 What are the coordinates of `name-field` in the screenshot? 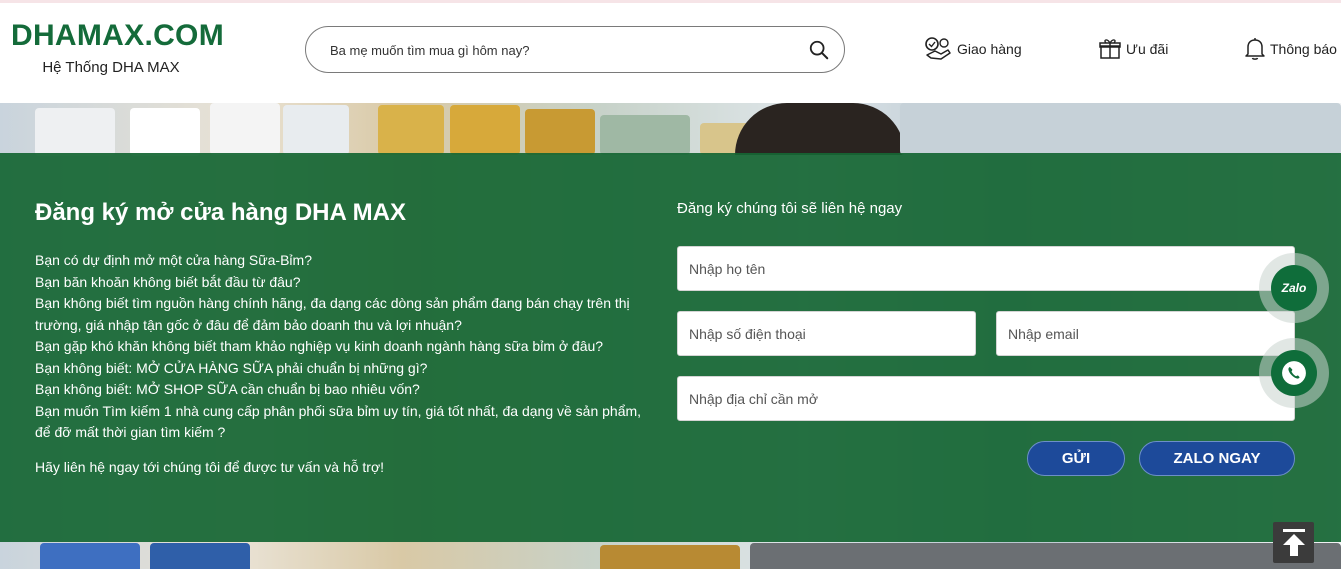 It's located at (986, 268).